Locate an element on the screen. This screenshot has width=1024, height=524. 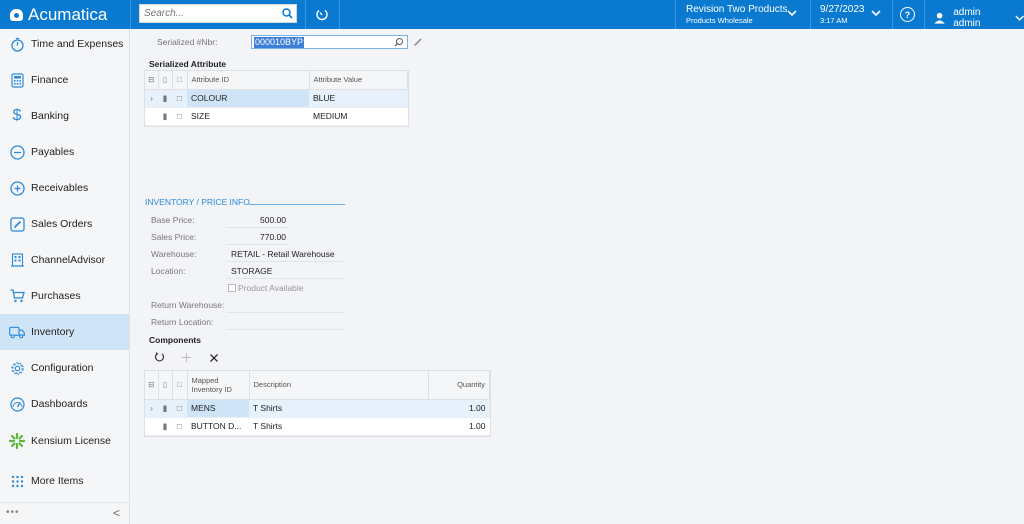
minus-circle-icon is located at coordinates (17, 152).